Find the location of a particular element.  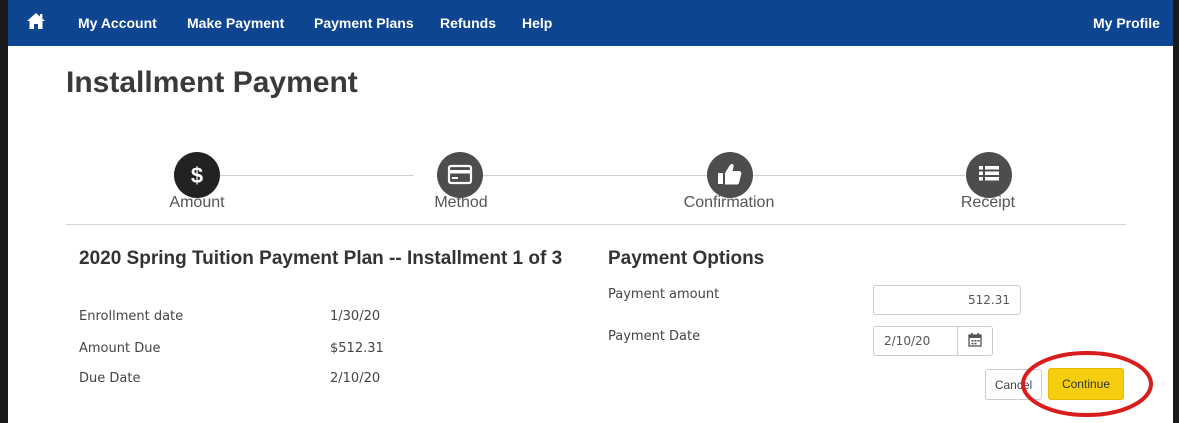

nav-help: Help is located at coordinates (537, 23).